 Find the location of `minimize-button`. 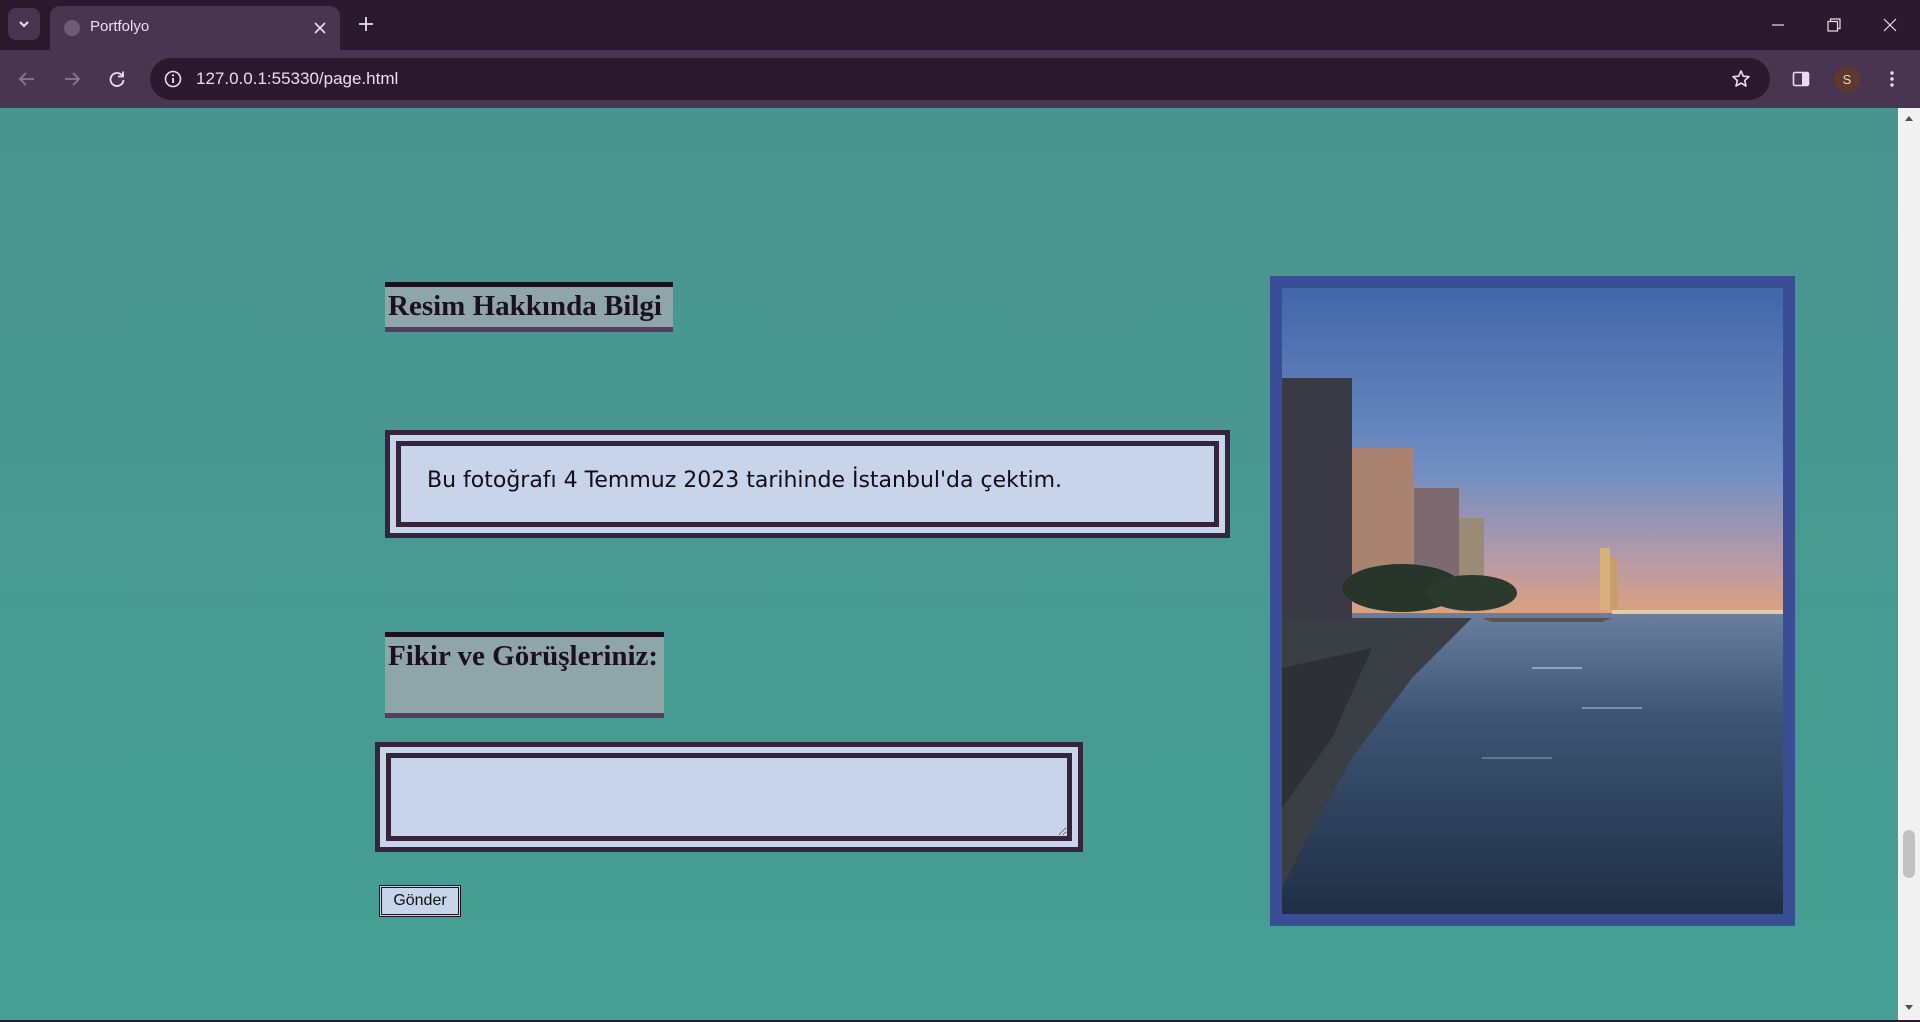

minimize-button is located at coordinates (1778, 25).